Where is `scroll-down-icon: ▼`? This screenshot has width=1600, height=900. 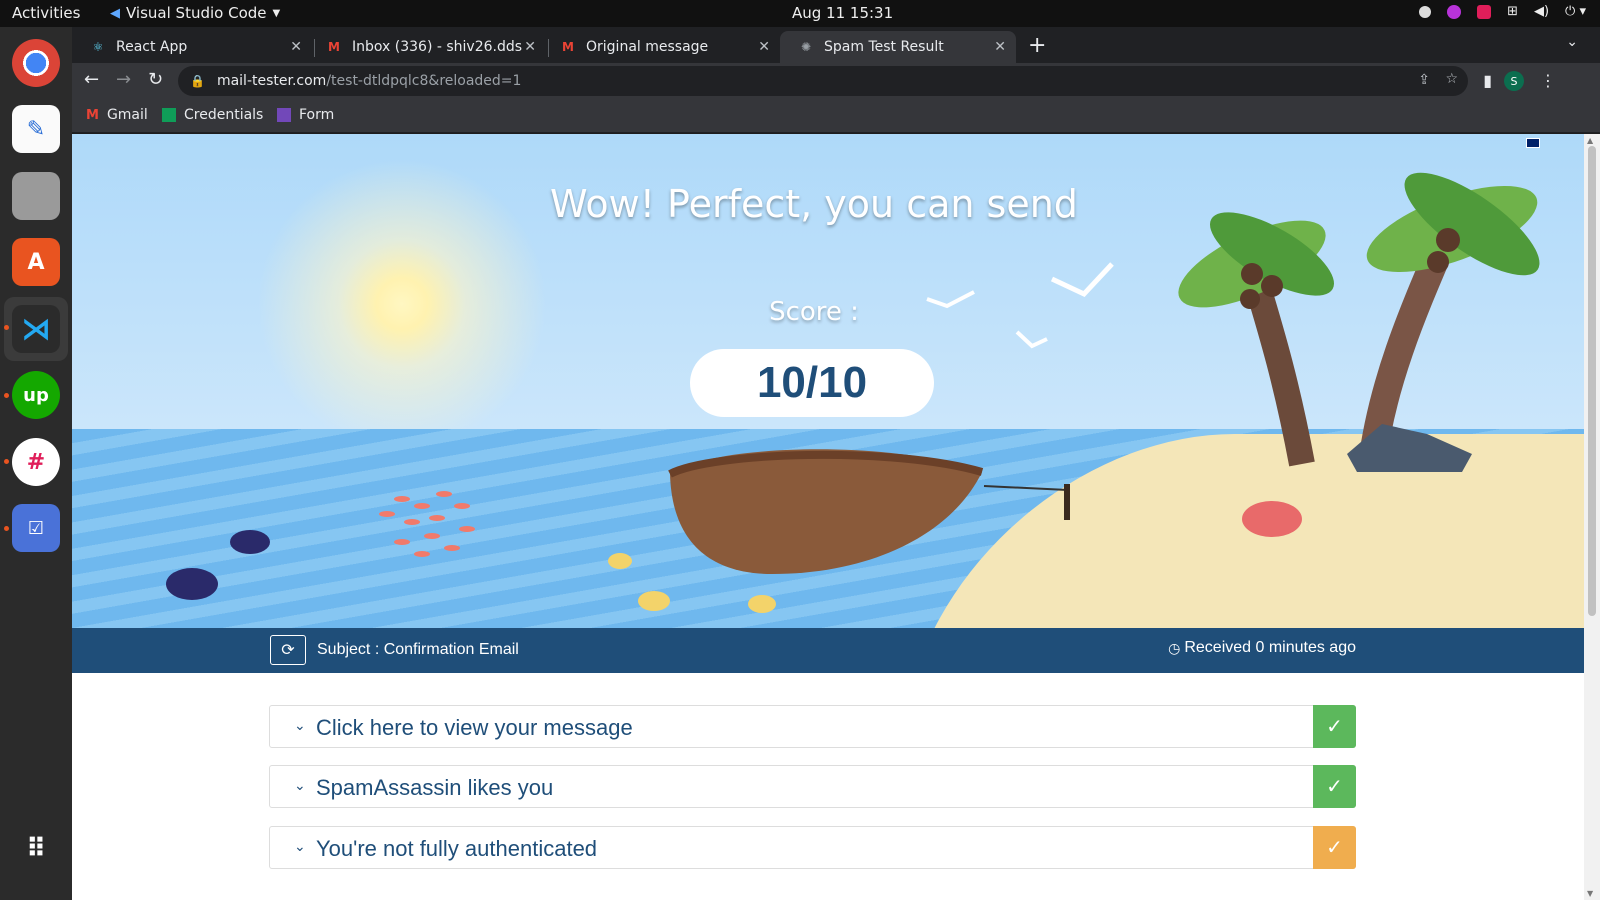 scroll-down-icon: ▼ is located at coordinates (1590, 893).